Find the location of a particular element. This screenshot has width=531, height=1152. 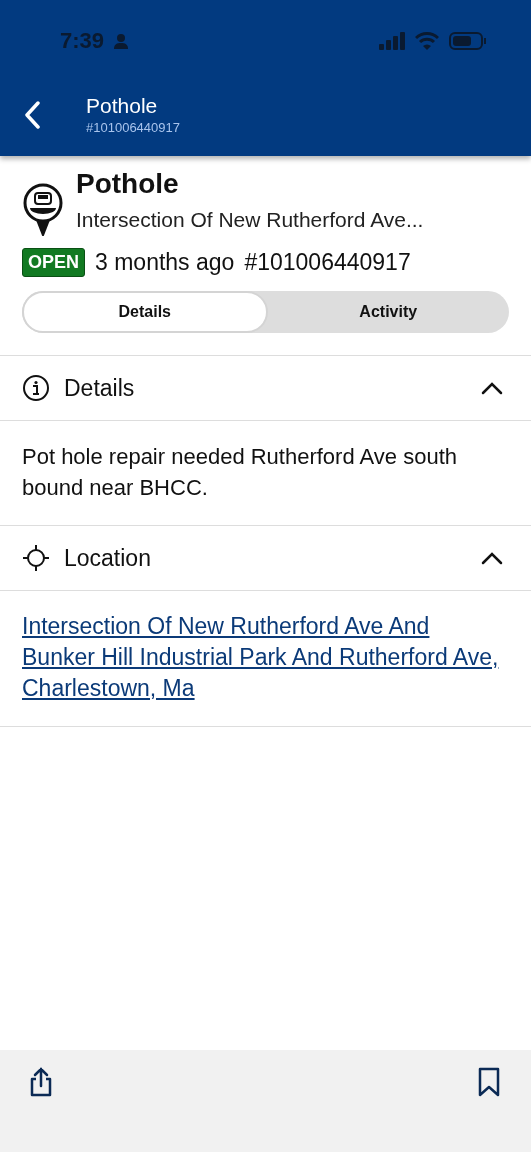

request-age: 3 months ago is located at coordinates (165, 262).